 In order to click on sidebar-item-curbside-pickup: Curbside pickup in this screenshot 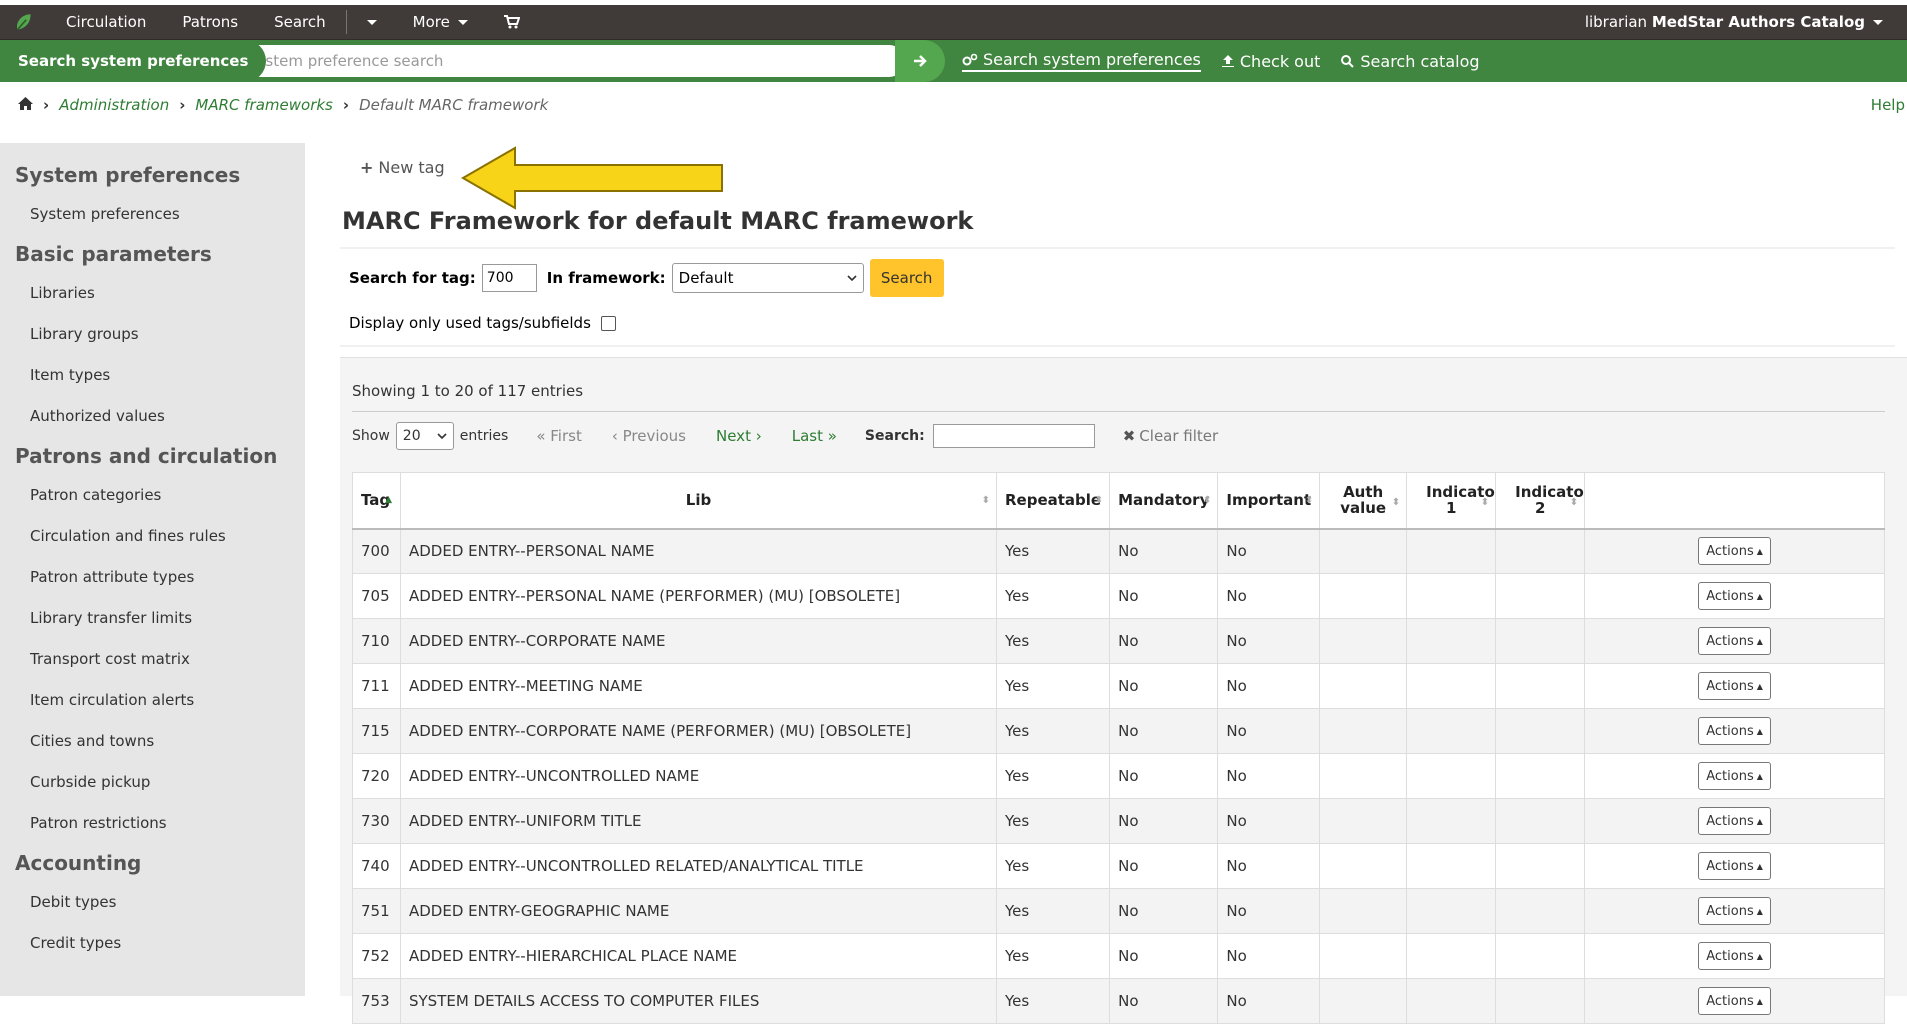, I will do `click(152, 781)`.